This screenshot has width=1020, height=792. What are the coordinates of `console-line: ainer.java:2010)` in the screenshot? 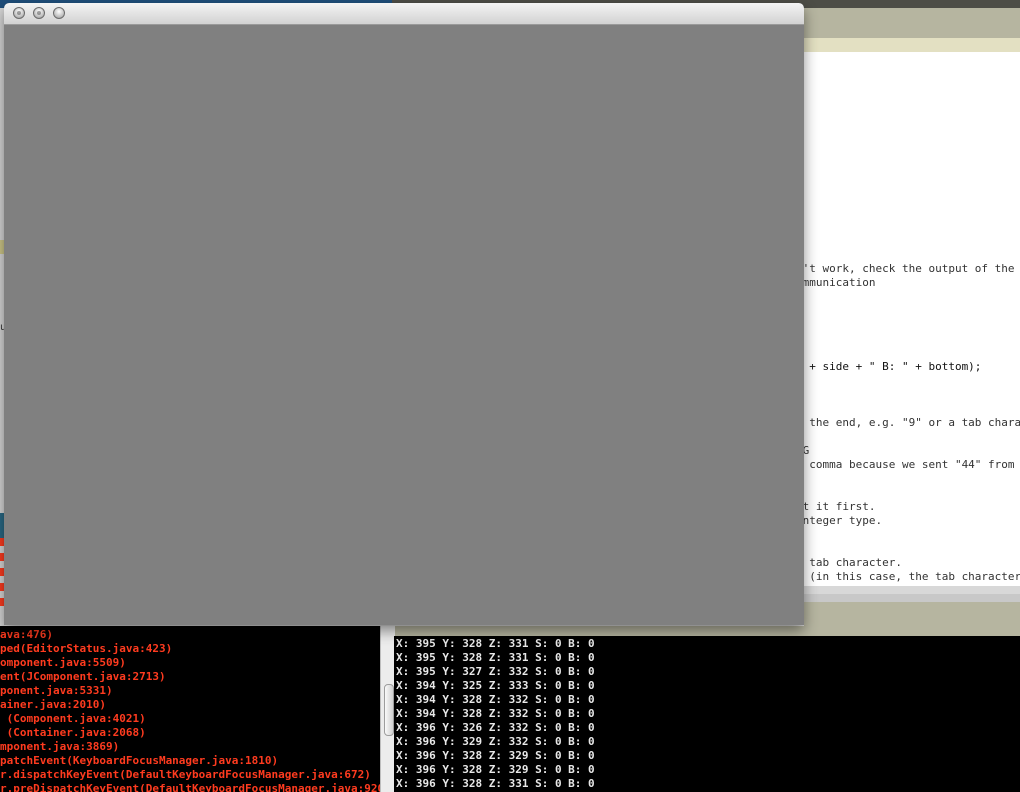 It's located at (53, 704).